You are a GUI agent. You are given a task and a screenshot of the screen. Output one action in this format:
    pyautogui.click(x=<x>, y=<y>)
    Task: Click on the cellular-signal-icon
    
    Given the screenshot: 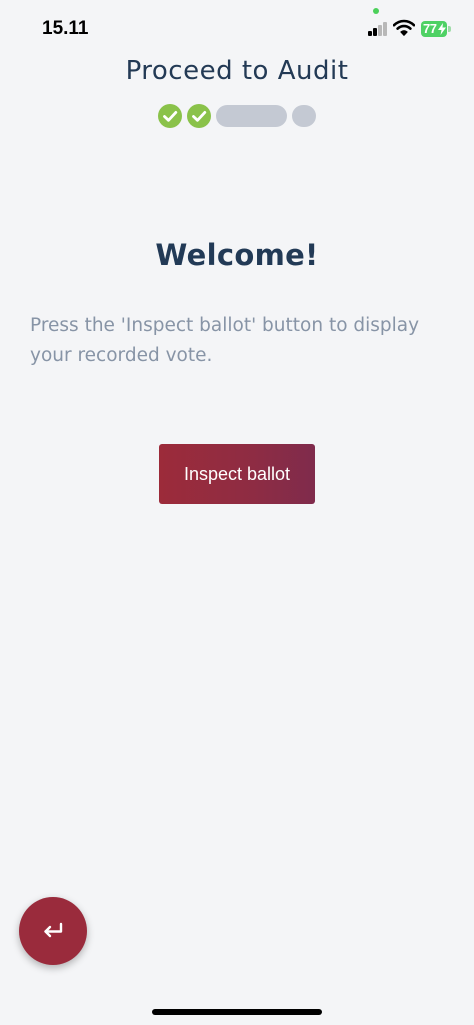 What is the action you would take?
    pyautogui.click(x=378, y=29)
    